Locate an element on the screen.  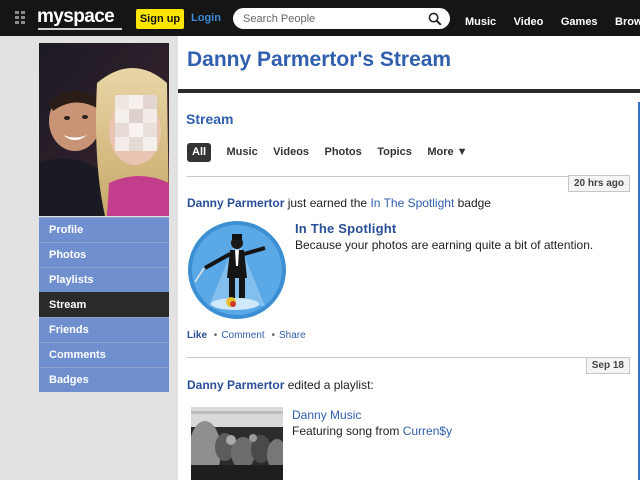
sidebar-item-badges: Badges is located at coordinates (104, 379).